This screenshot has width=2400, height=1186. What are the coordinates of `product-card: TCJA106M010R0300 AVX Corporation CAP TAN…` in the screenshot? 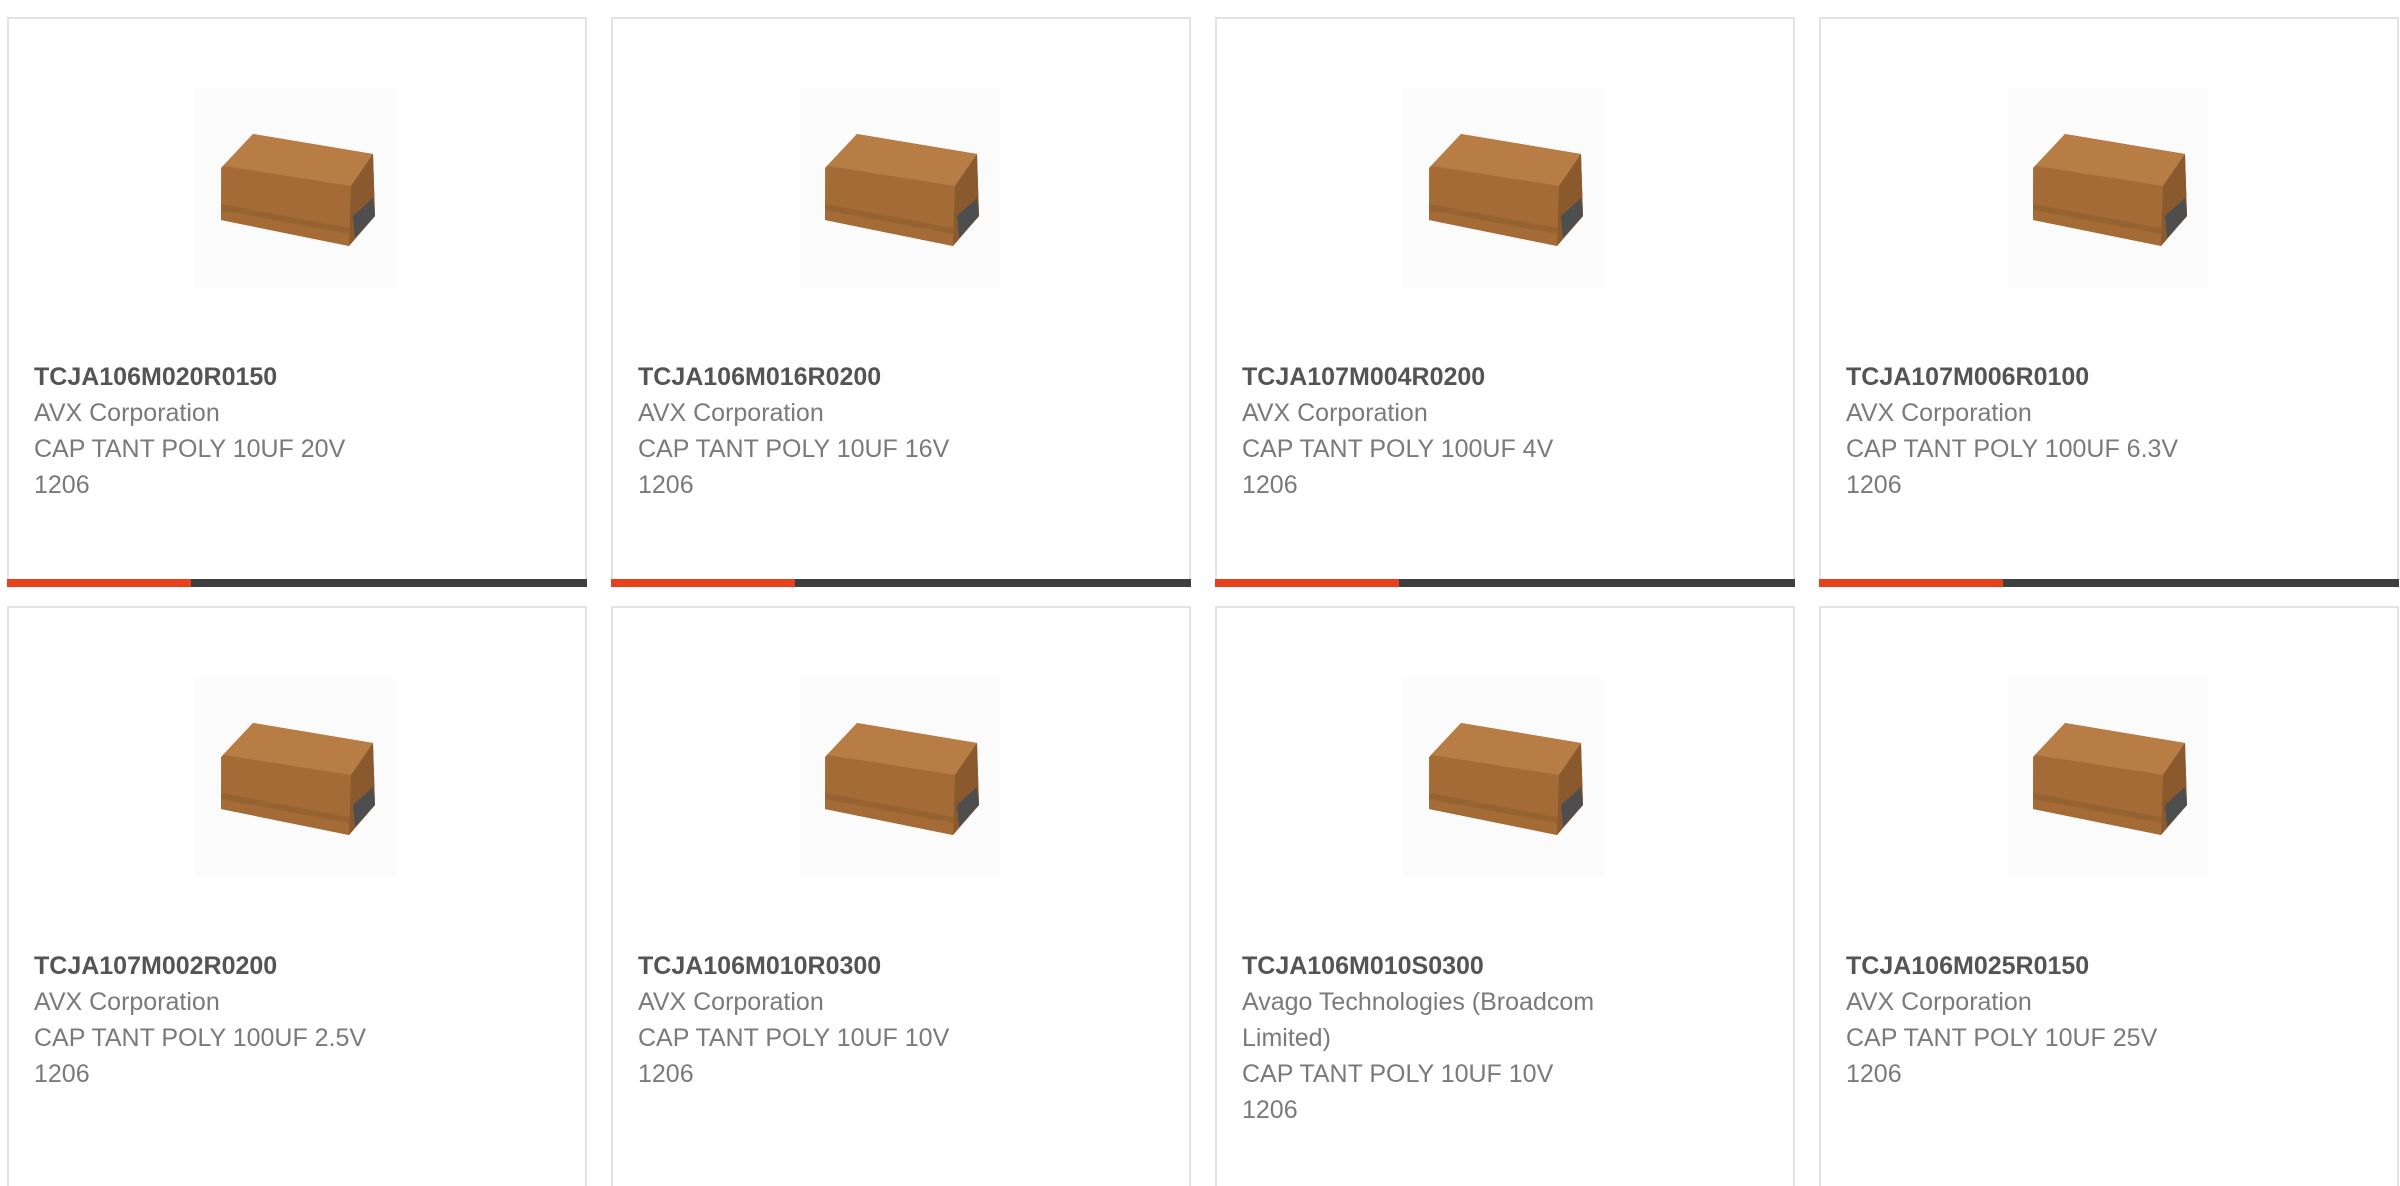 It's located at (901, 896).